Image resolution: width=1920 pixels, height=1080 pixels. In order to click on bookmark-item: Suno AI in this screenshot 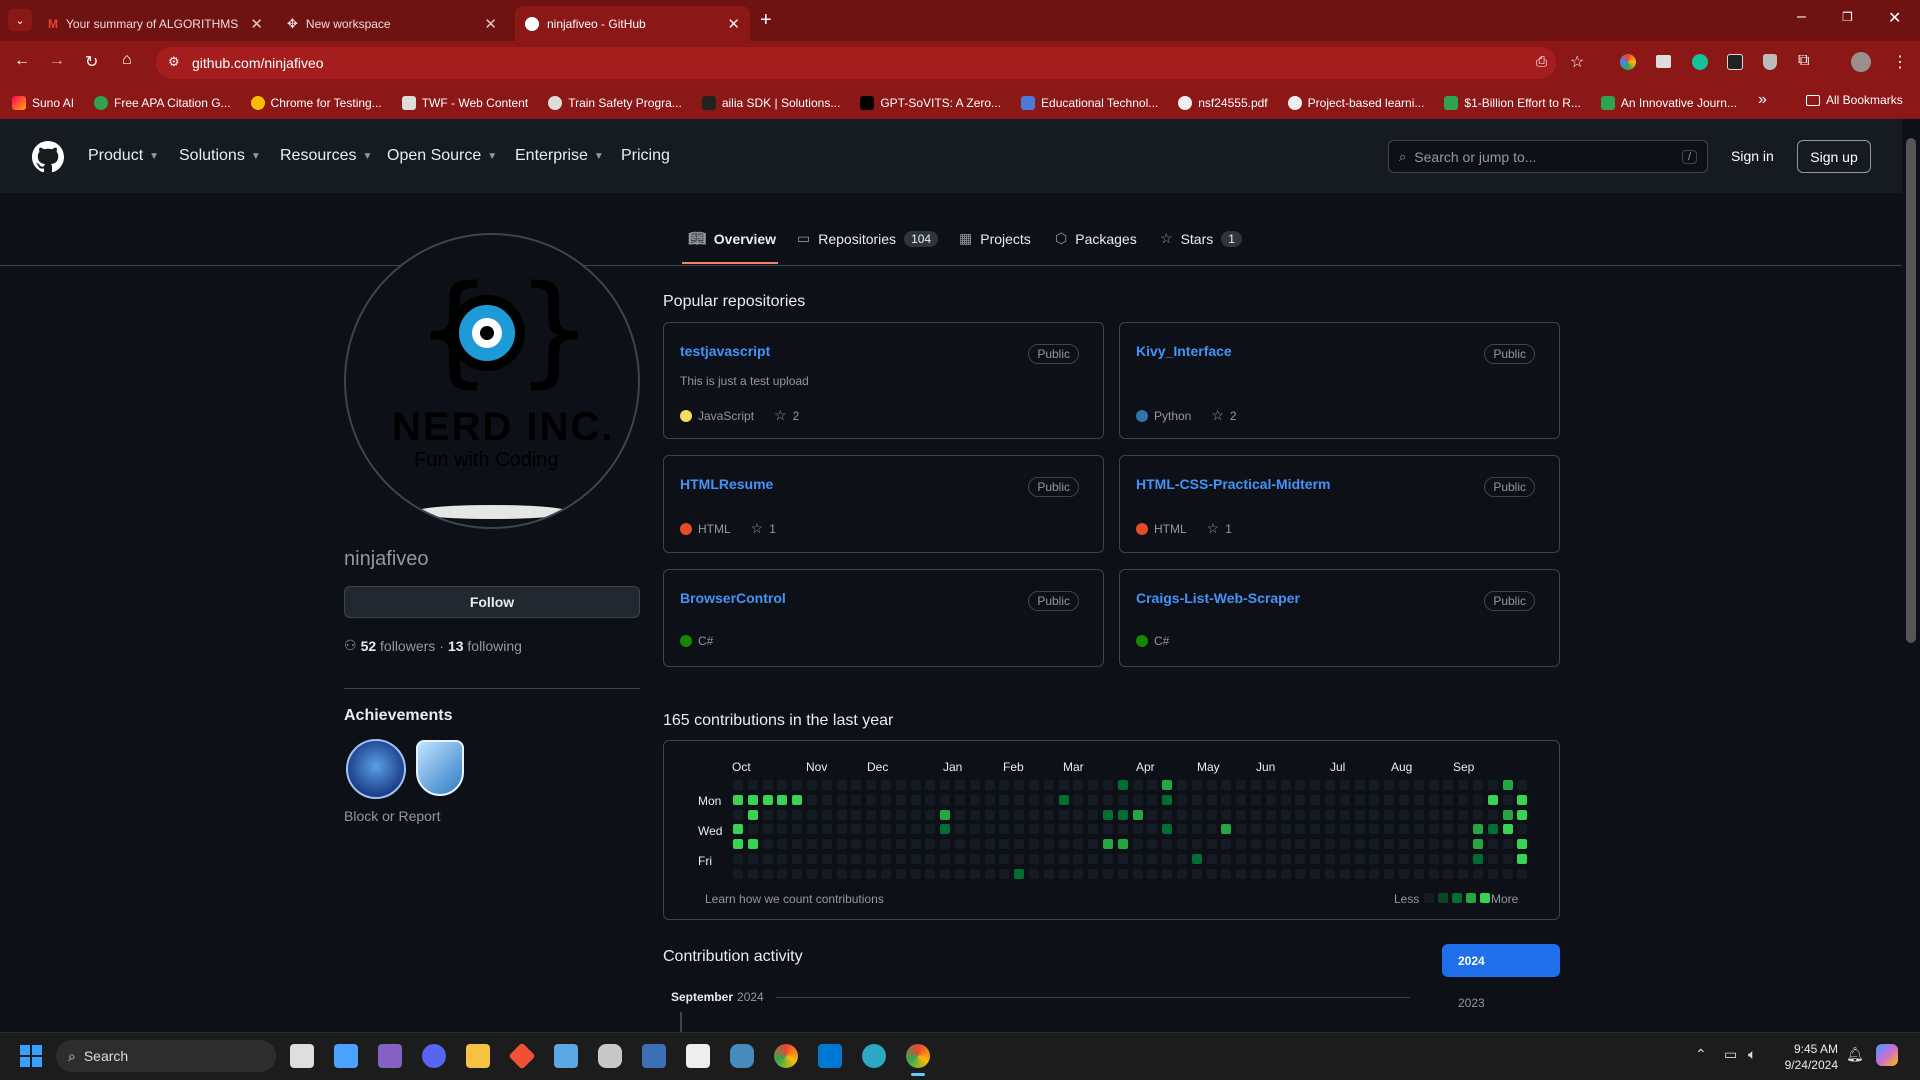, I will do `click(43, 102)`.